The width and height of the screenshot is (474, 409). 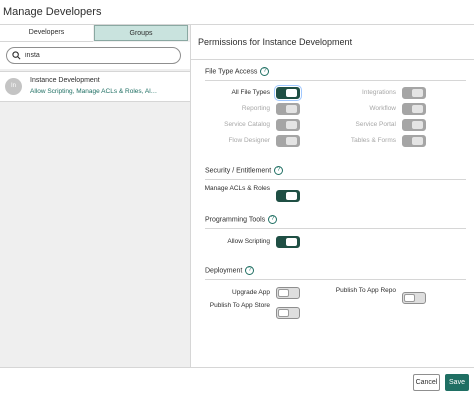 I want to click on search-box, so click(x=93, y=55).